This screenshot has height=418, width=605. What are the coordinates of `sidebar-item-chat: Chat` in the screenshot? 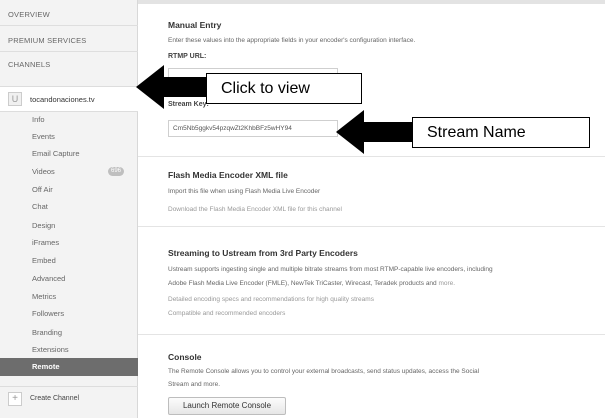 It's located at (69, 206).